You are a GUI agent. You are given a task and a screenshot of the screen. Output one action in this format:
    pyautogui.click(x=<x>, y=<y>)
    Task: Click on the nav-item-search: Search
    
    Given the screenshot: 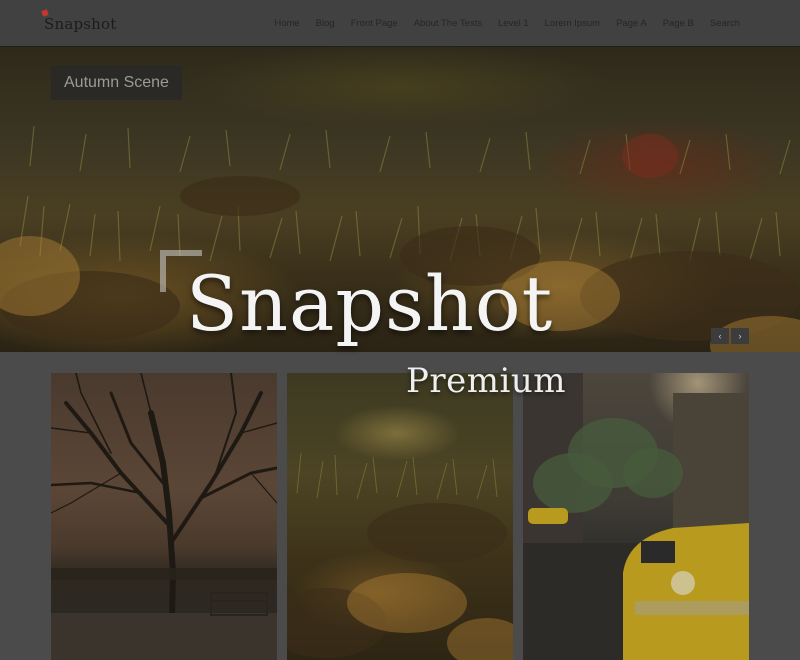 What is the action you would take?
    pyautogui.click(x=725, y=23)
    